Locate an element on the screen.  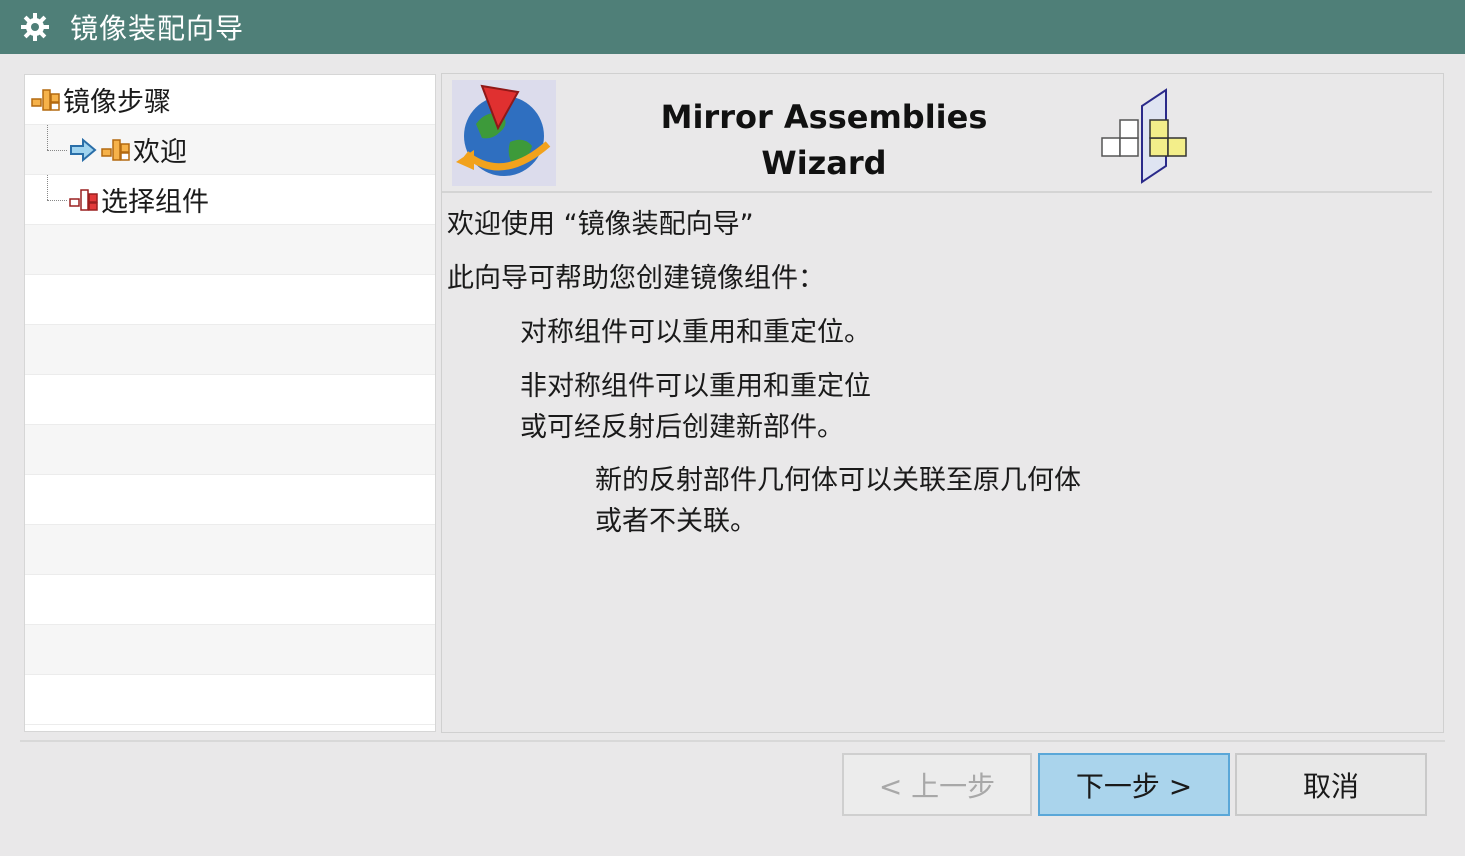
component-select-icon is located at coordinates (83, 199).